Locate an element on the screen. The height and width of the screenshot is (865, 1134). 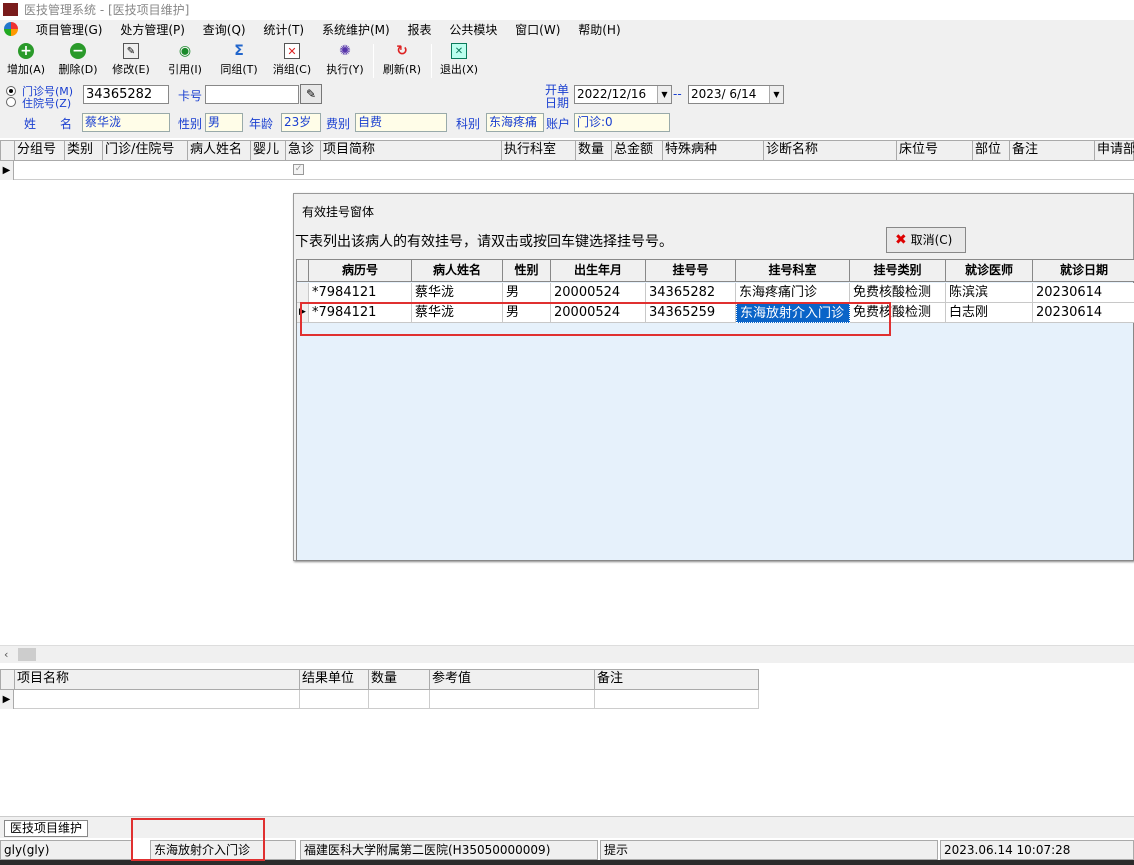
main-grid-row: ▶ ✓ is located at coordinates (567, 170).